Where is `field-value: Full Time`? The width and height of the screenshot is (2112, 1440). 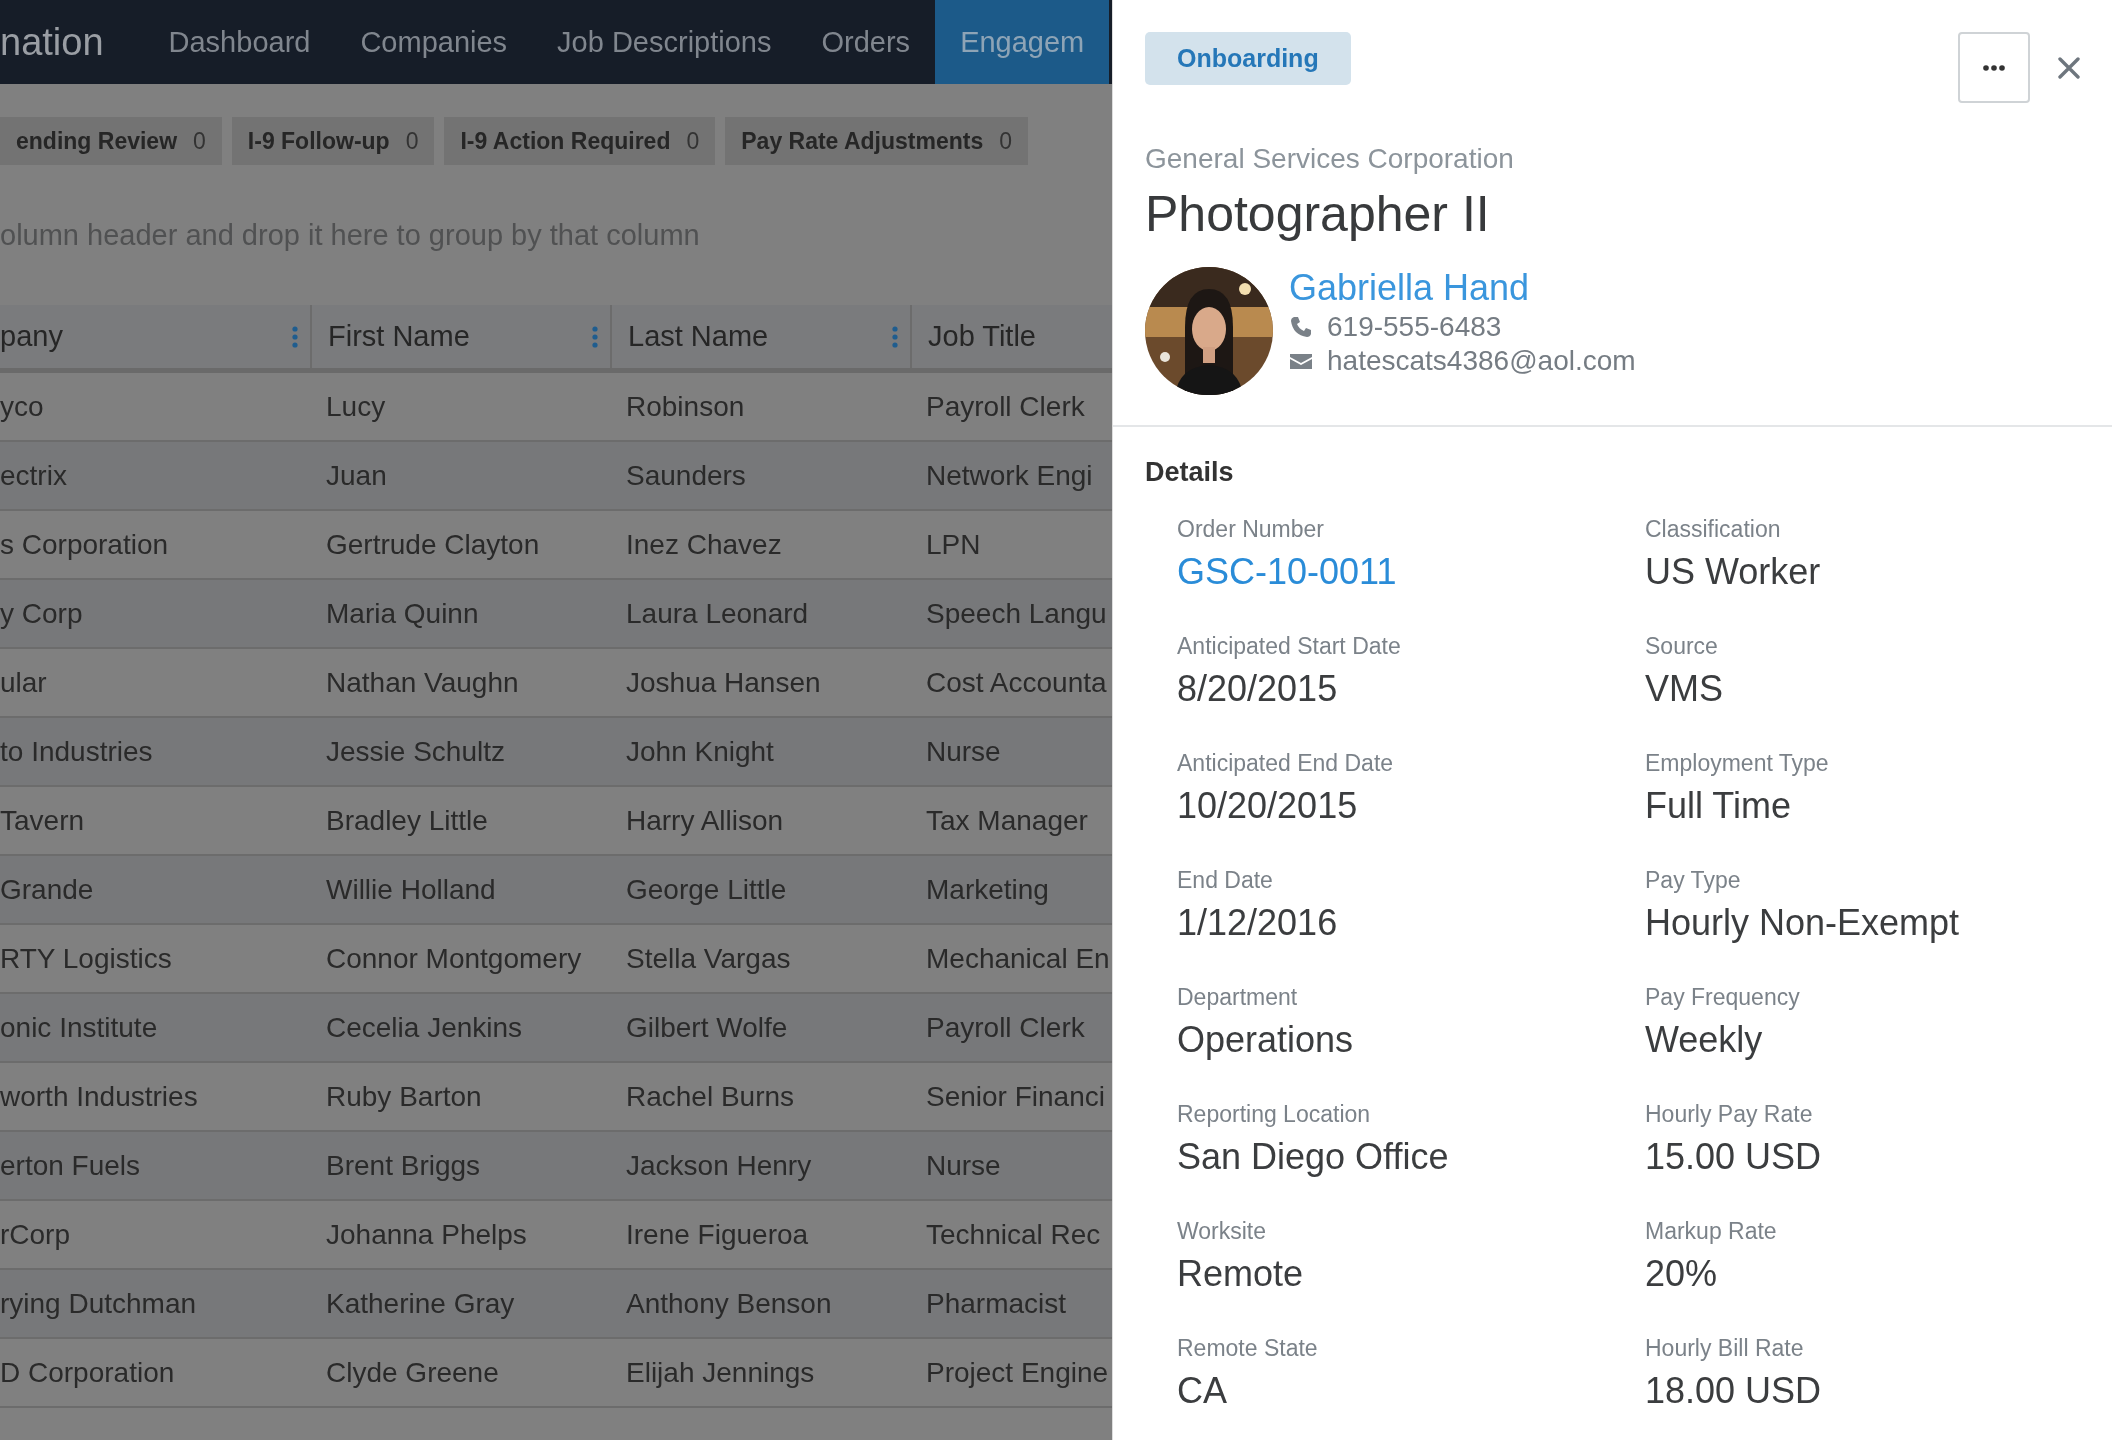 field-value: Full Time is located at coordinates (1719, 806).